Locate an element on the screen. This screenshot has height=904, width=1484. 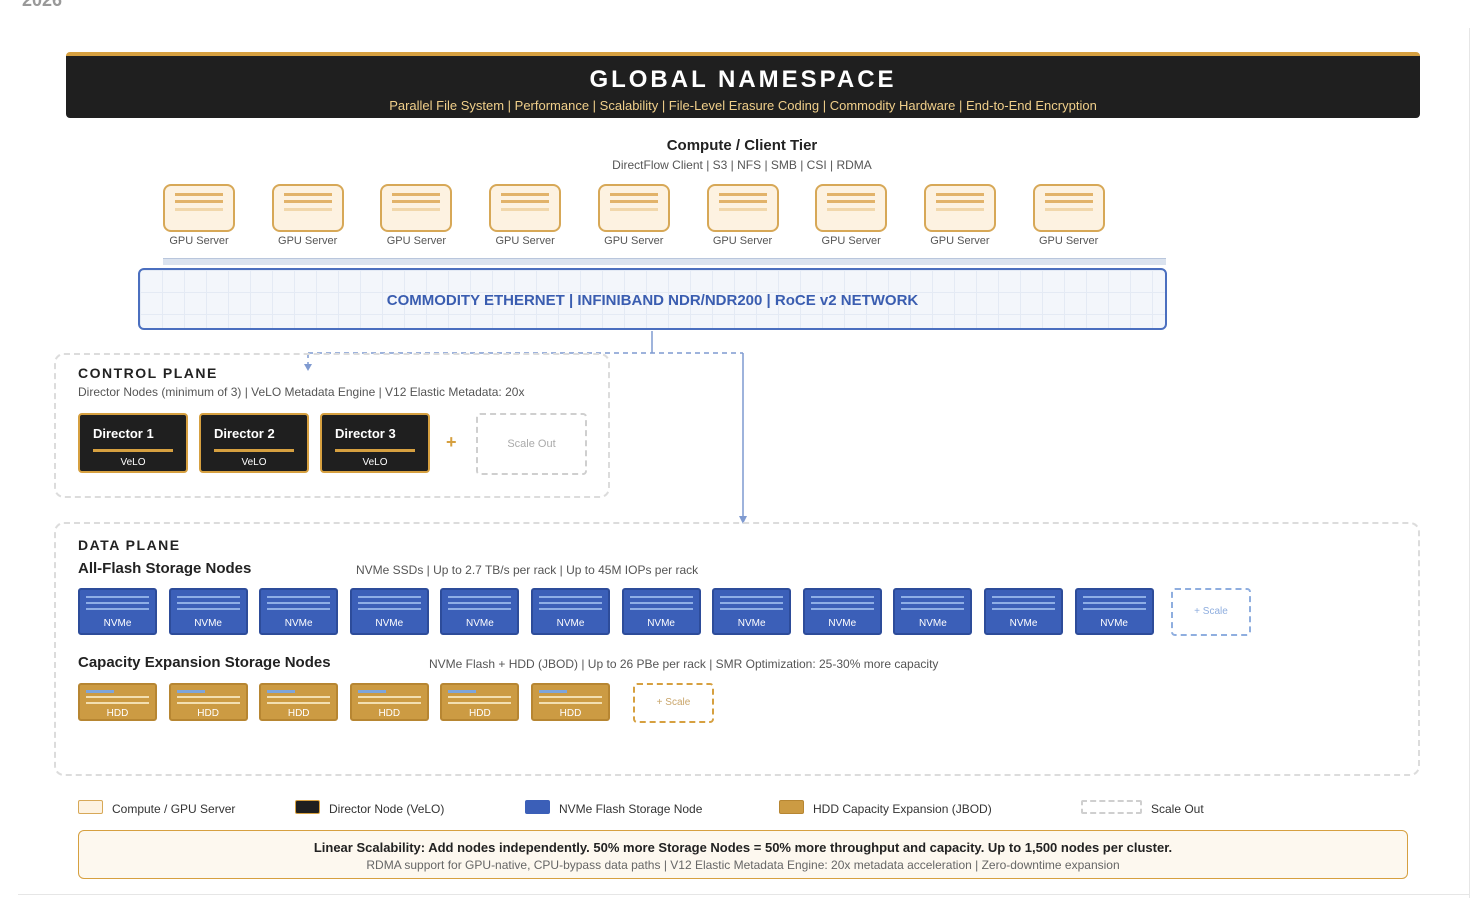
all-flash-title: All-Flash Storage Nodes is located at coordinates (165, 568).